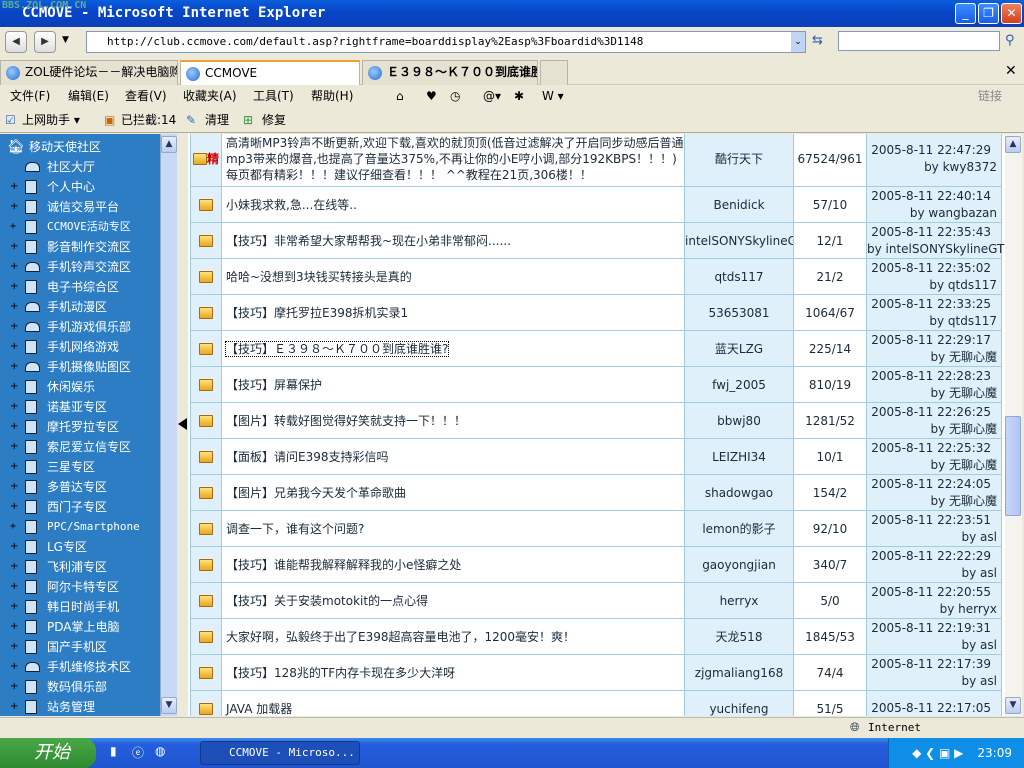 The width and height of the screenshot is (1024, 768). What do you see at coordinates (317, 313) in the screenshot?
I see `topic-title-link: 【技巧】摩托罗拉E398拆机实录1` at bounding box center [317, 313].